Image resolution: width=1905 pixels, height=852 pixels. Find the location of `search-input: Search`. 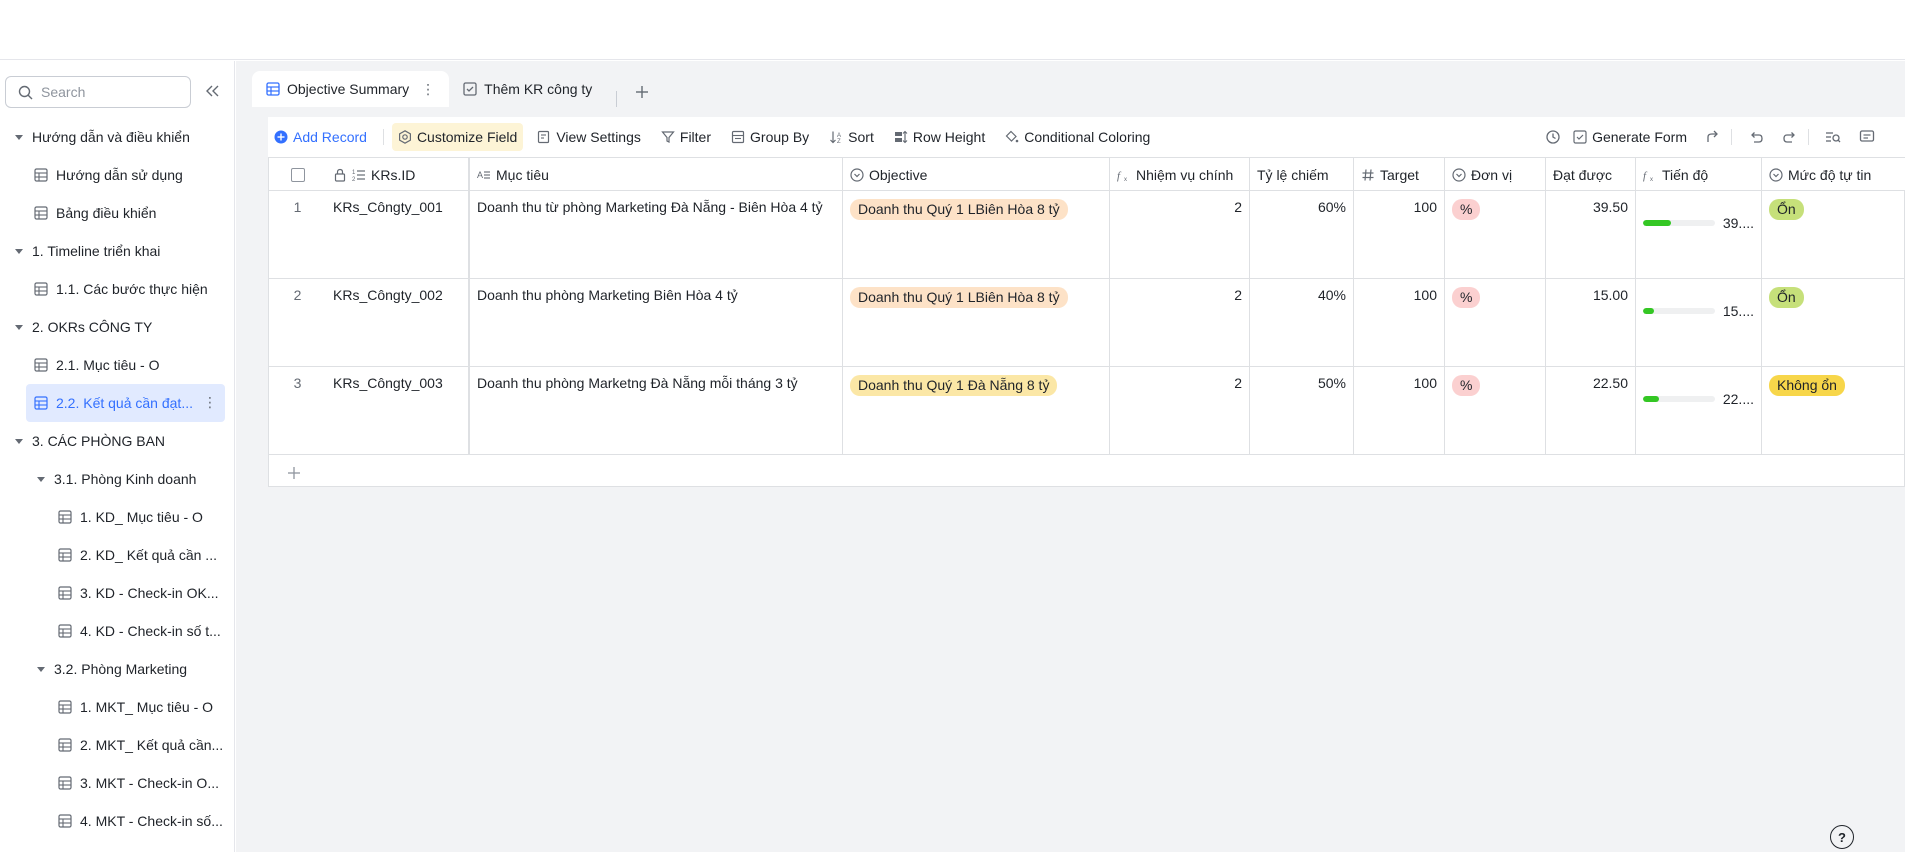

search-input: Search is located at coordinates (98, 92).